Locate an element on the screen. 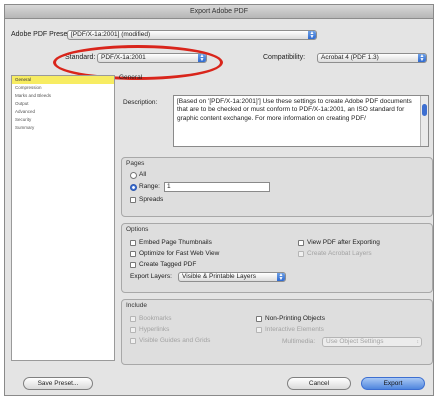 This screenshot has width=438, height=400. pages-title: Pages is located at coordinates (135, 163).